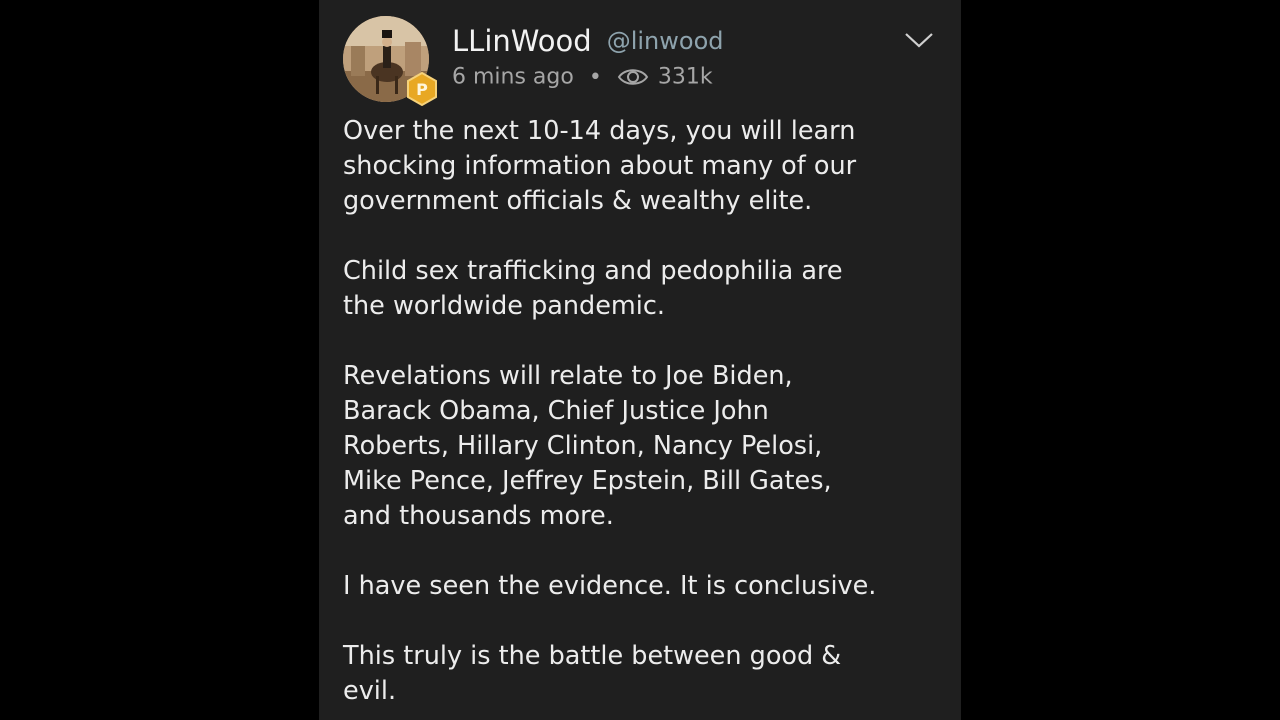 The height and width of the screenshot is (720, 1280). I want to click on author-row: LLinWood @linwood, so click(588, 44).